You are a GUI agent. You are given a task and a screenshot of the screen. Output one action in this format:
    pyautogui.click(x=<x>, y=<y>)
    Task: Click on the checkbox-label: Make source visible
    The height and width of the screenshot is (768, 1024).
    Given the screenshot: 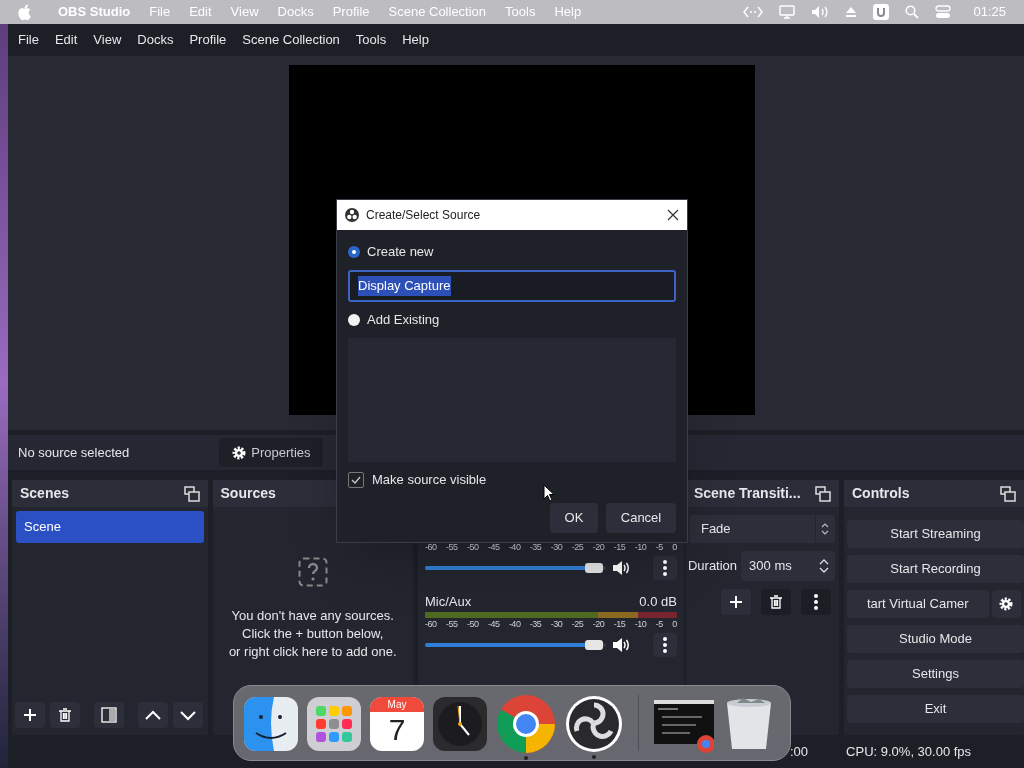 What is the action you would take?
    pyautogui.click(x=429, y=480)
    